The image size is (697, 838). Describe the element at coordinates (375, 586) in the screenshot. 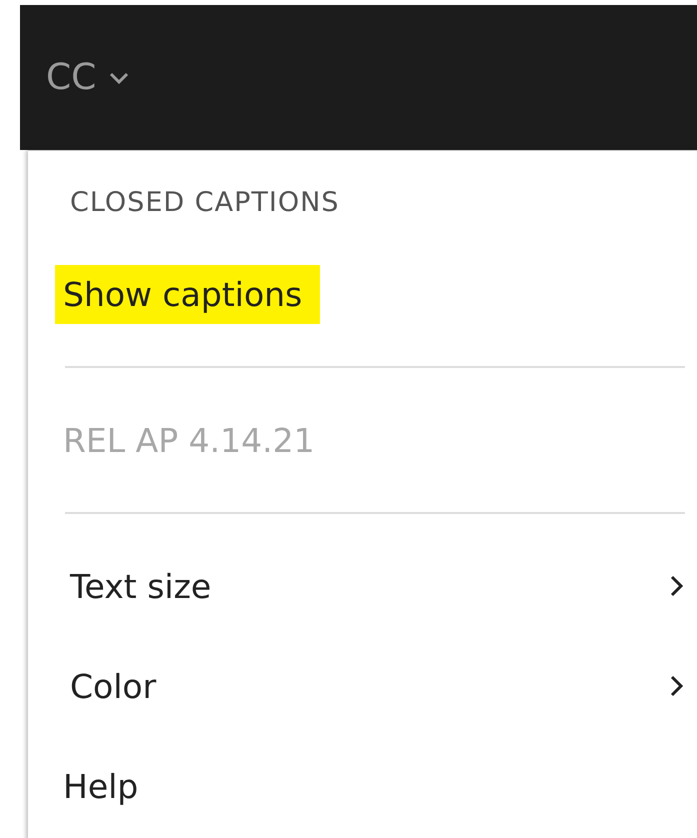

I see `submenu-item: Text size` at that location.